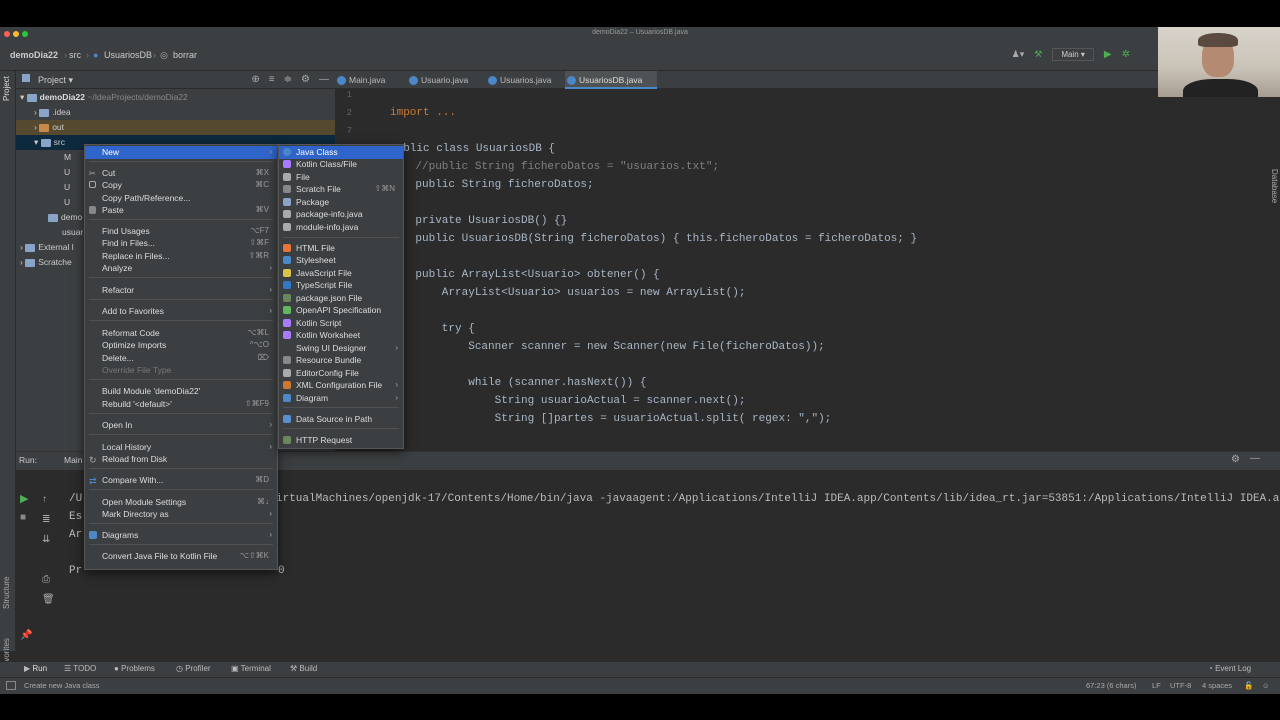 The image size is (1280, 720). I want to click on bottom-tab-terminal: ▣ Terminal, so click(251, 668).